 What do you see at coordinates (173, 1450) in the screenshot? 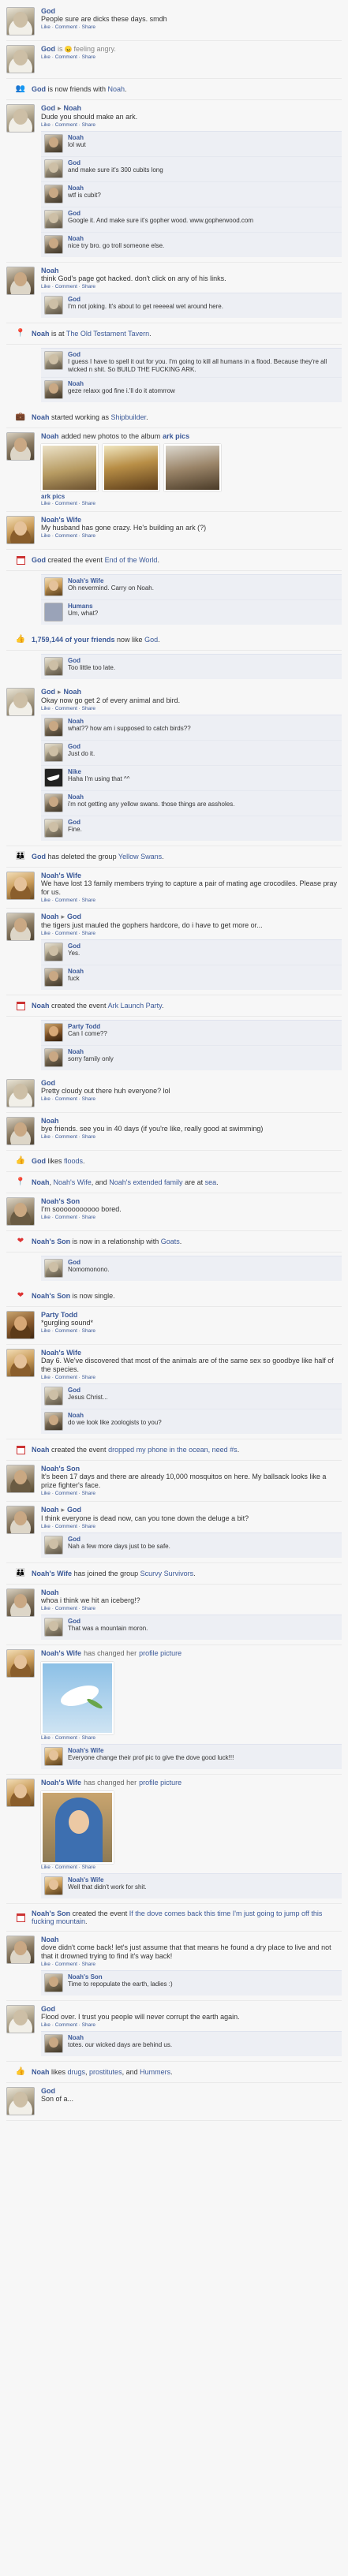
I see `activity-link: dropped my phone in the ocean, need #s` at bounding box center [173, 1450].